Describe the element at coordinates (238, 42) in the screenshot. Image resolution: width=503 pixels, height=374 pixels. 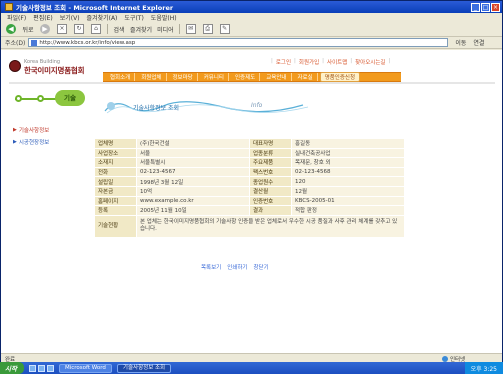
I see `address-input: http://www.kbcs.or.kr/info/view.asp` at that location.